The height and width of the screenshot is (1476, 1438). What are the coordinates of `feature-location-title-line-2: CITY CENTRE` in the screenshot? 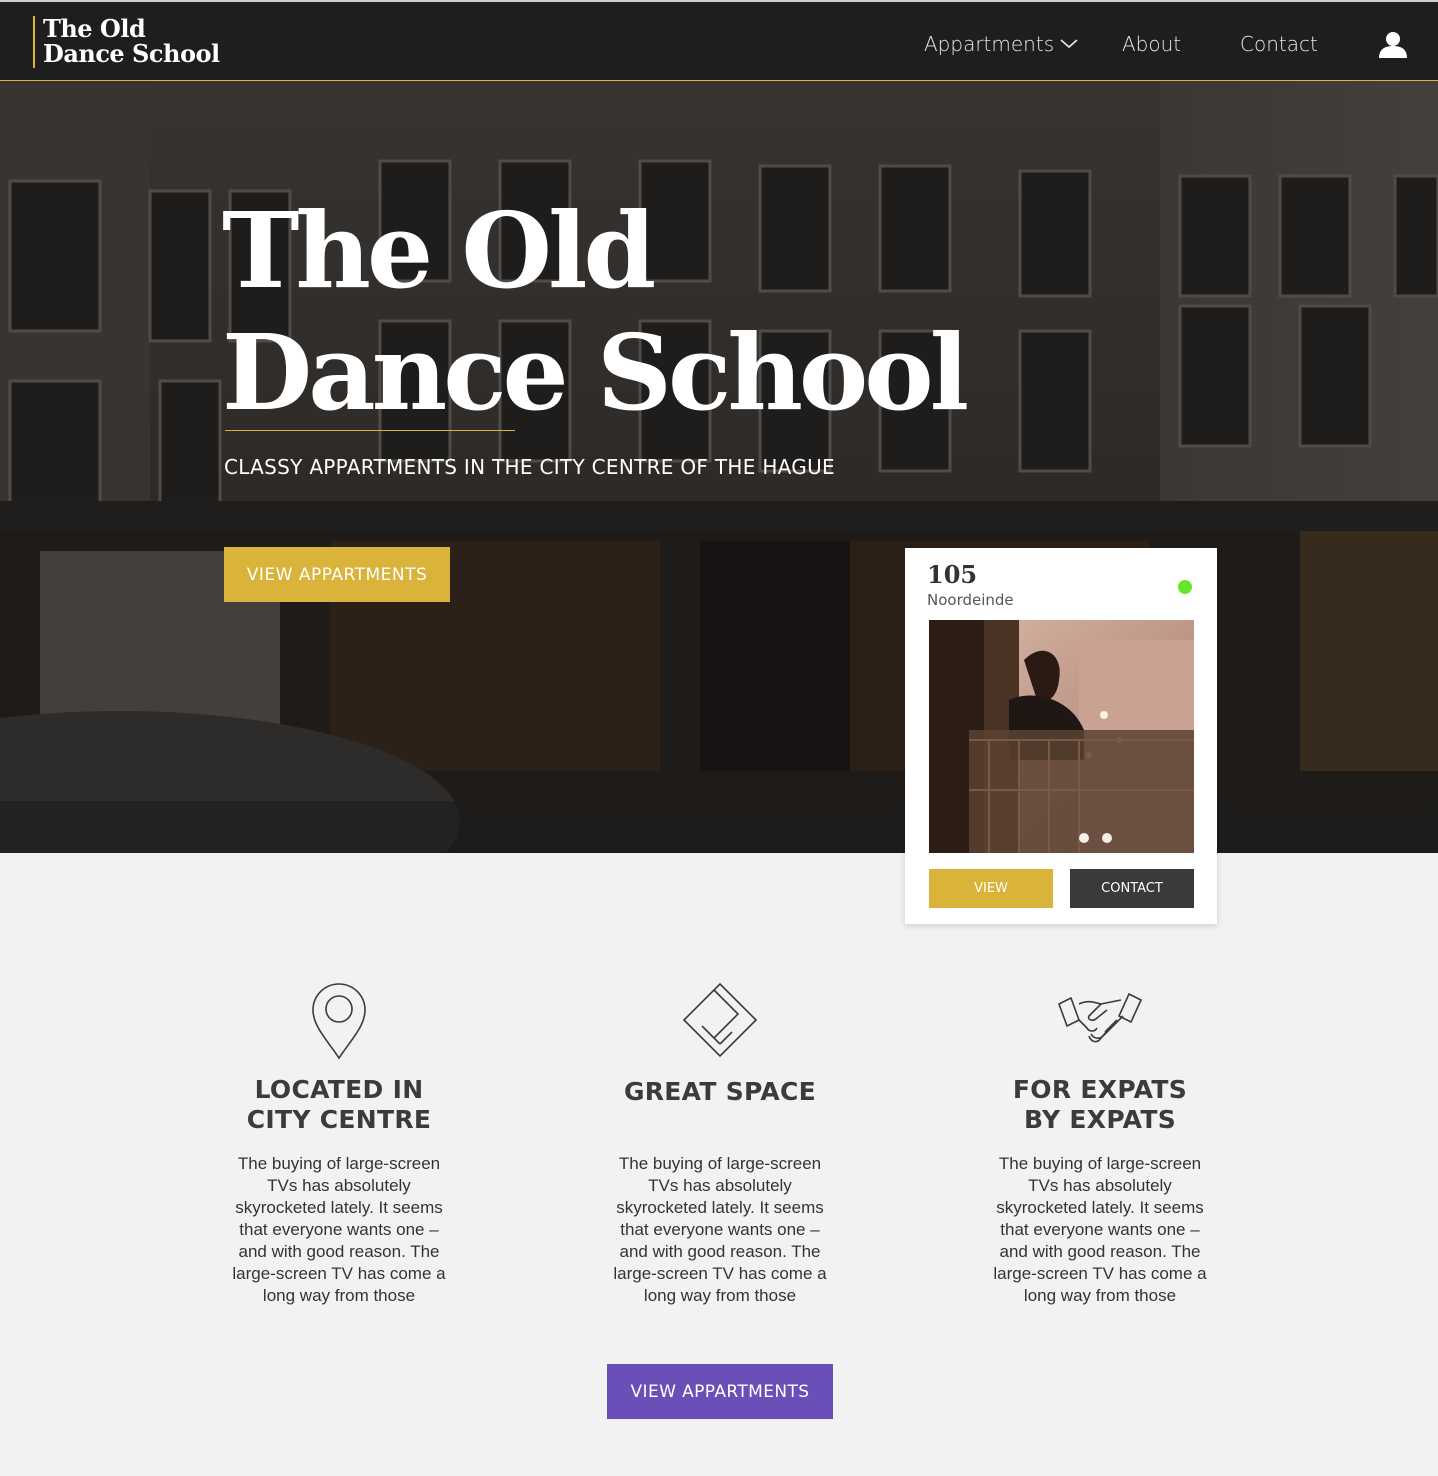 It's located at (339, 1119).